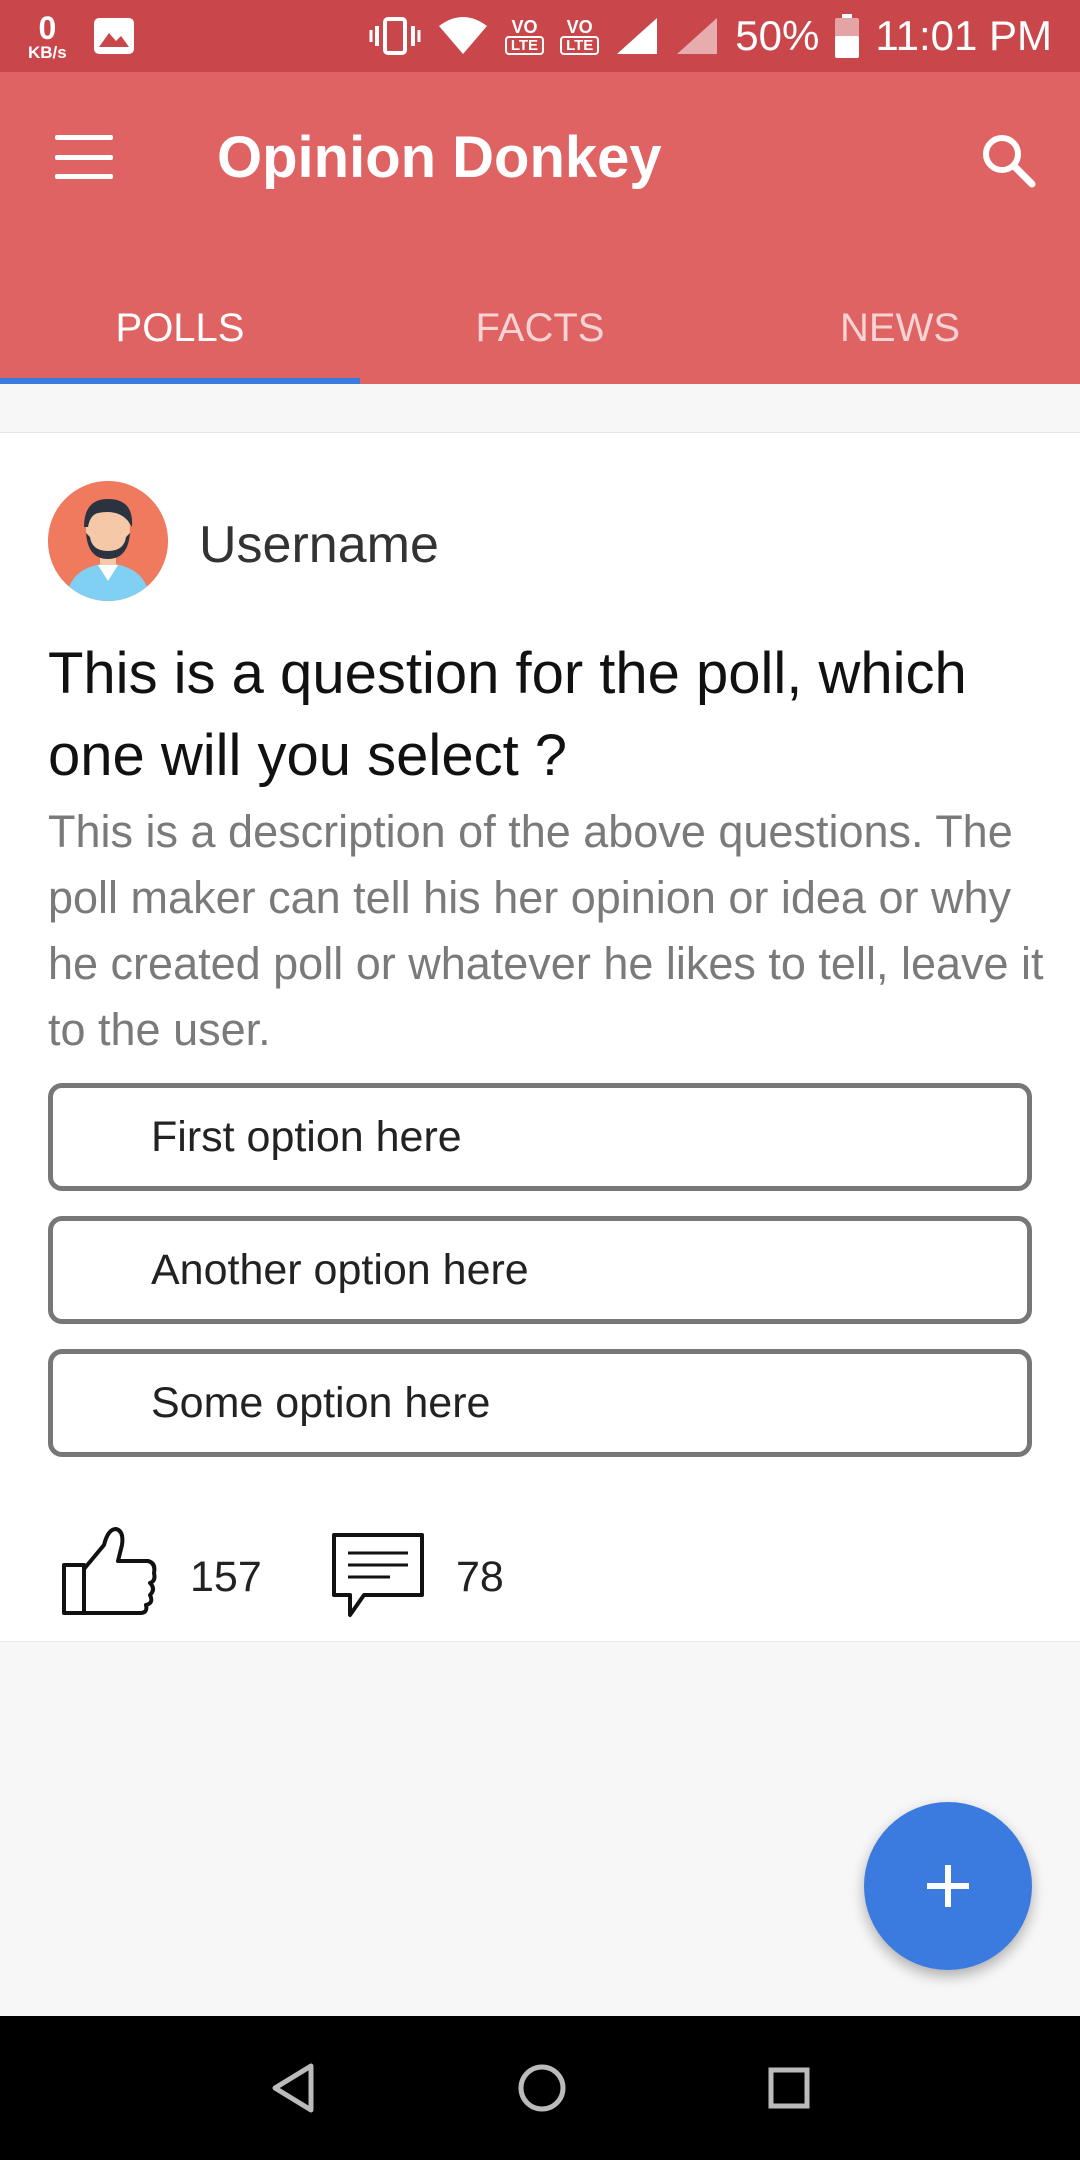  I want to click on wifi-icon, so click(462, 35).